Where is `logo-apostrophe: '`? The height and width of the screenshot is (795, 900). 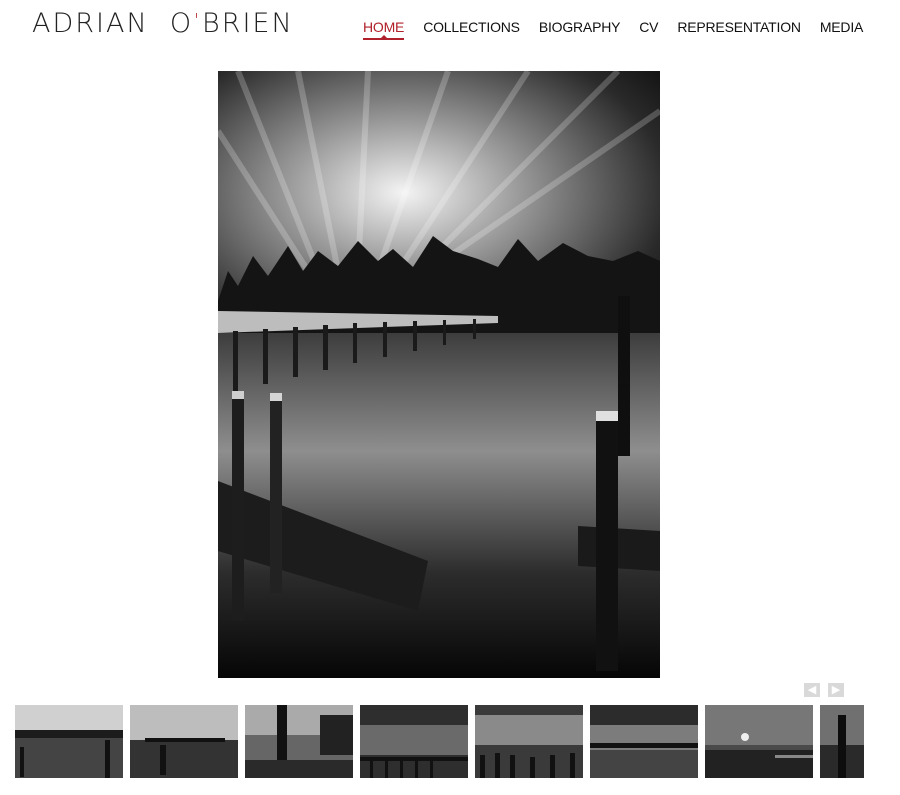 logo-apostrophe: ' is located at coordinates (198, 20).